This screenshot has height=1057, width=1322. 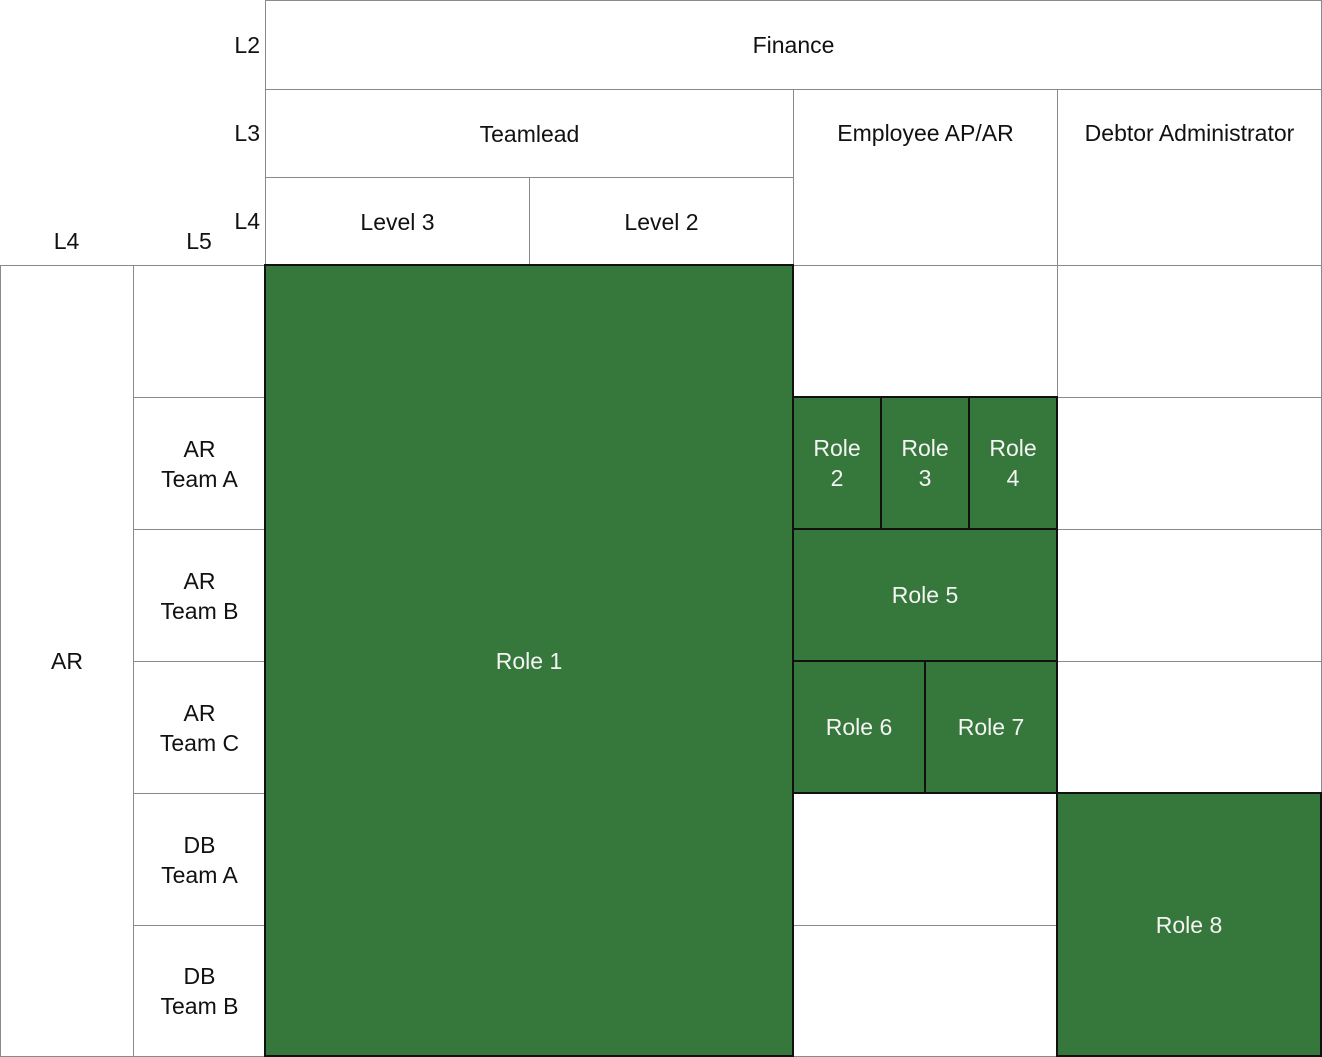 I want to click on role-5-block: Role 5, so click(x=925, y=595).